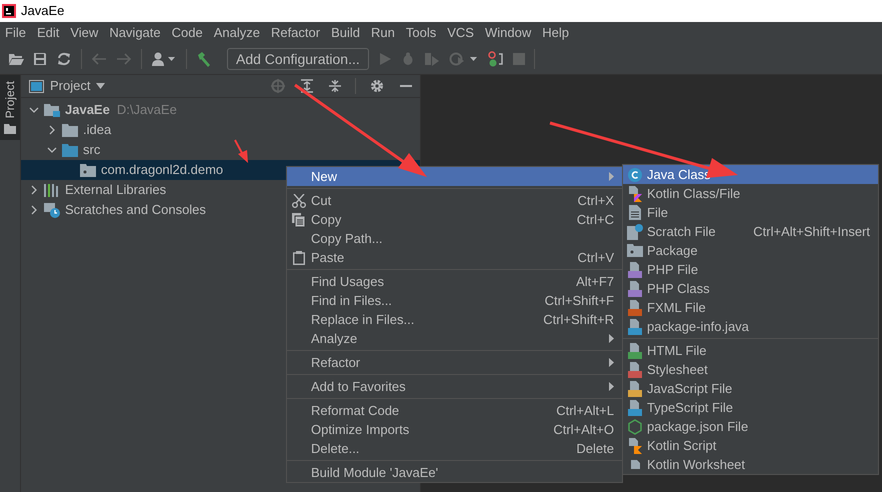 The width and height of the screenshot is (882, 492). What do you see at coordinates (164, 59) in the screenshot?
I see `user-dropdown-icon` at bounding box center [164, 59].